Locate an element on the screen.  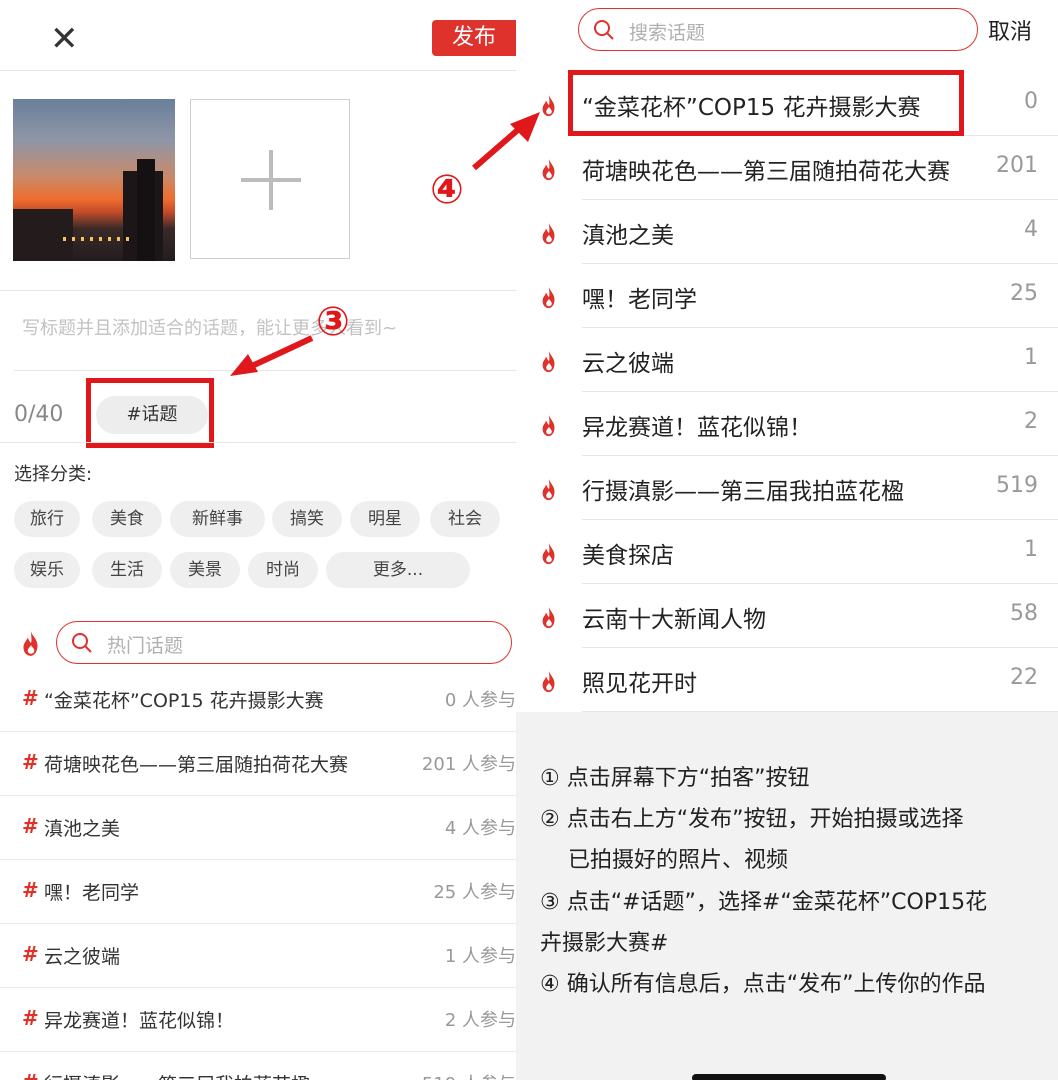
highlight-box-step4 is located at coordinates (766, 103).